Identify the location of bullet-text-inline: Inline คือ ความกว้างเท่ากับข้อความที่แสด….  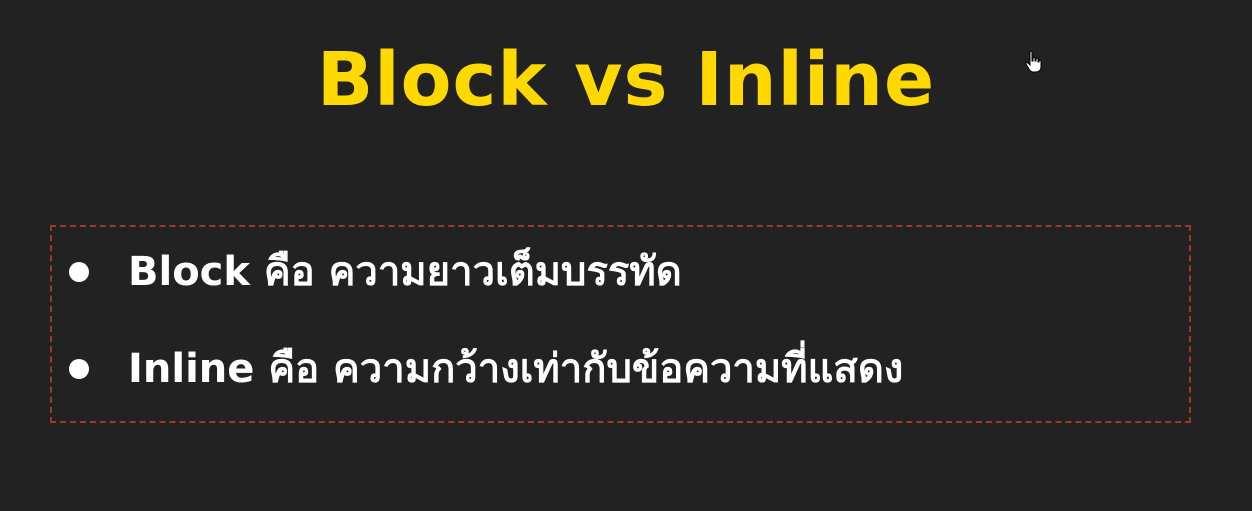
(516, 369).